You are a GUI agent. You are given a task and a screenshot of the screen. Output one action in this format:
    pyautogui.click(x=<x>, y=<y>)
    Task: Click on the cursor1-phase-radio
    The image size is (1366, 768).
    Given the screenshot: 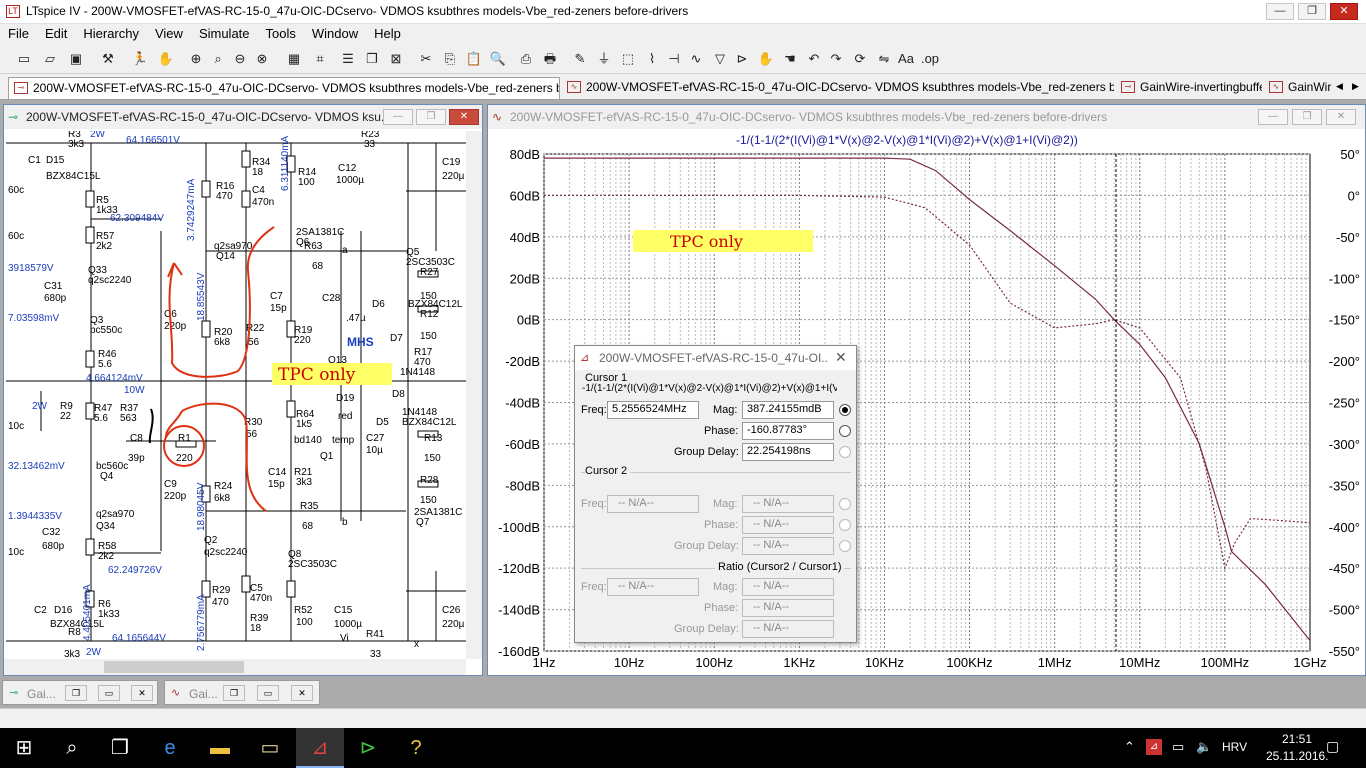 What is the action you would take?
    pyautogui.click(x=845, y=431)
    